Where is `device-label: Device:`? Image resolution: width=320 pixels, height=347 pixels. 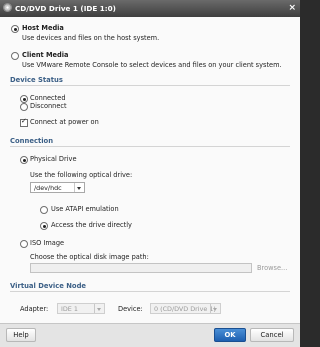
device-label: Device: is located at coordinates (130, 309).